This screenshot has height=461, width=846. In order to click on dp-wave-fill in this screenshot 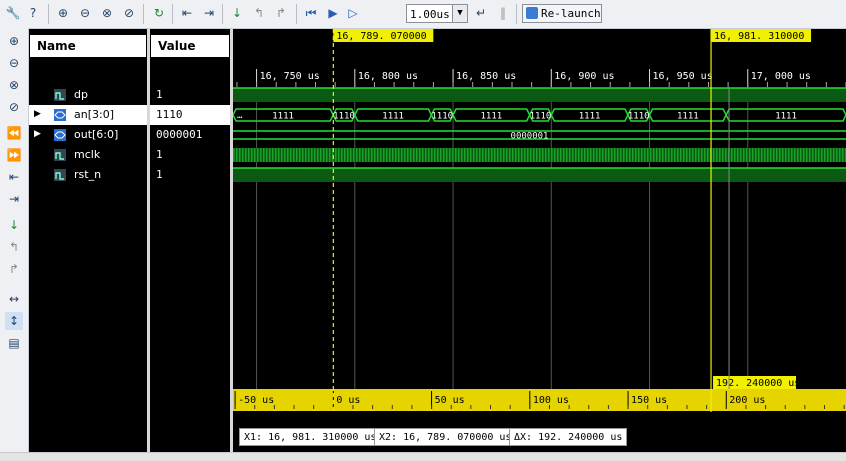, I will do `click(539, 95)`.